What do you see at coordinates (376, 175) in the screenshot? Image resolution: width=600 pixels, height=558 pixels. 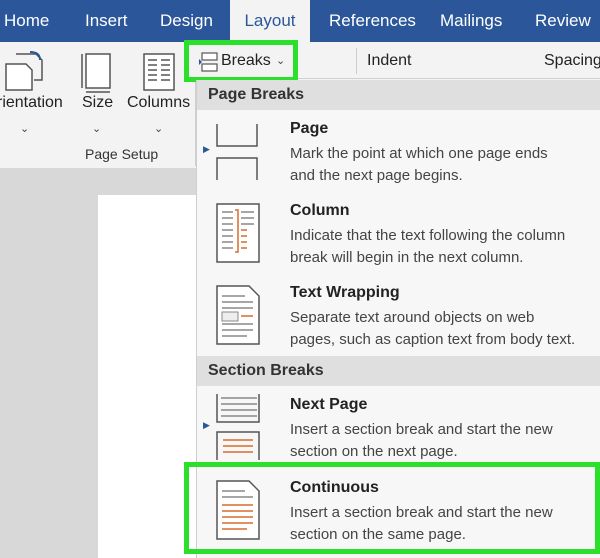 I see `menu-item-description: and the next page begins.` at bounding box center [376, 175].